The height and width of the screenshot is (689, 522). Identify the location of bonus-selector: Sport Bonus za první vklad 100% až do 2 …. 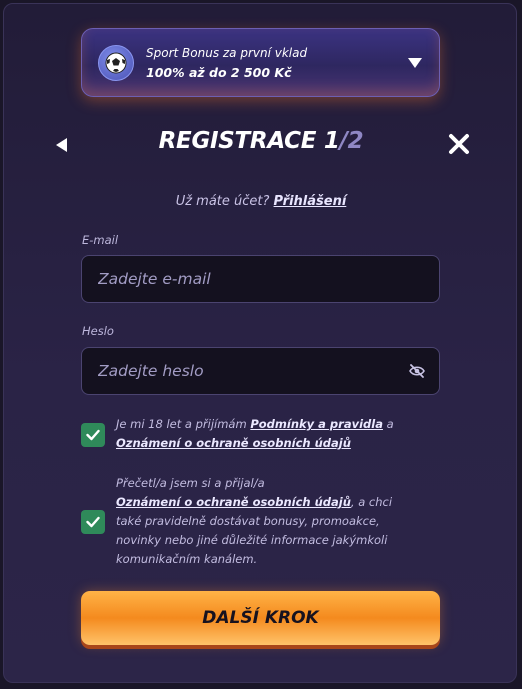
(260, 62).